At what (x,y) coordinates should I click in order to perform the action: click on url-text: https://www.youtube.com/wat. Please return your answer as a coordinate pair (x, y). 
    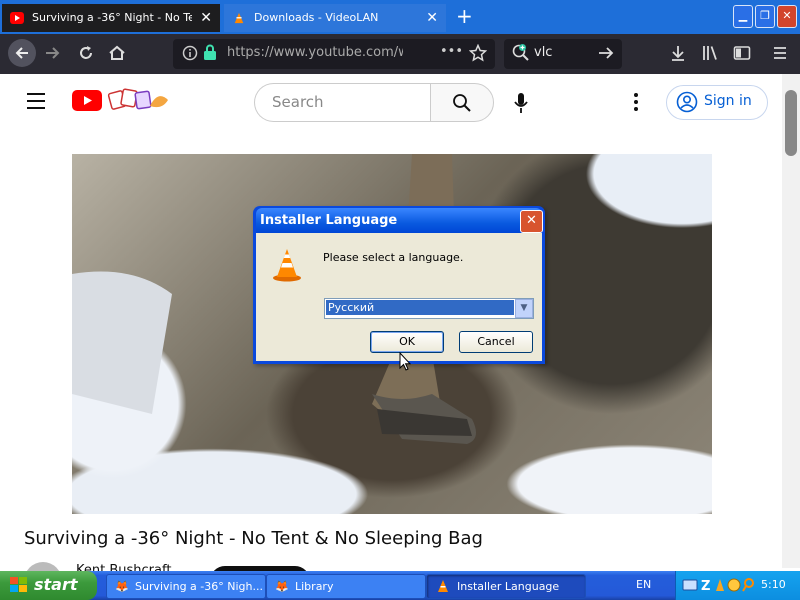
    Looking at the image, I should click on (315, 52).